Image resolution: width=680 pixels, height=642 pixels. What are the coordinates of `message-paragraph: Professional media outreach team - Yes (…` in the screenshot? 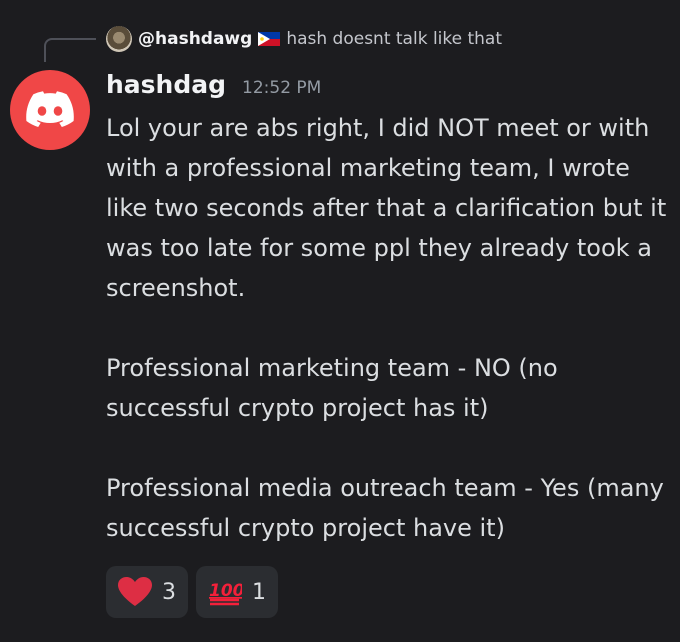 It's located at (385, 508).